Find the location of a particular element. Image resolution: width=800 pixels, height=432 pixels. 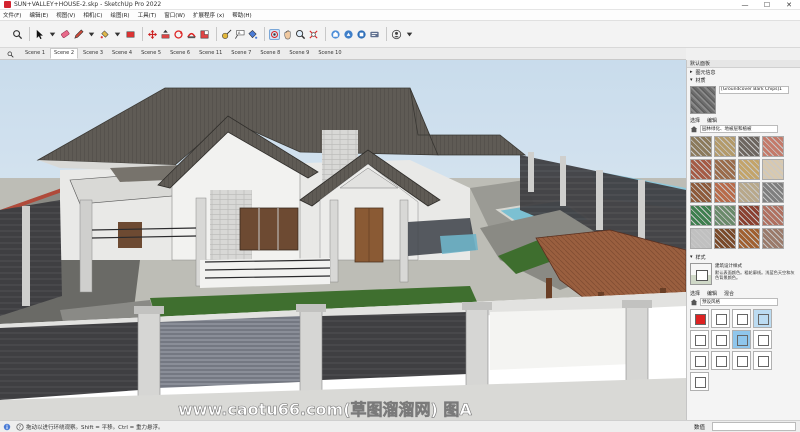

scene-tab: Scene 5 is located at coordinates (151, 53).